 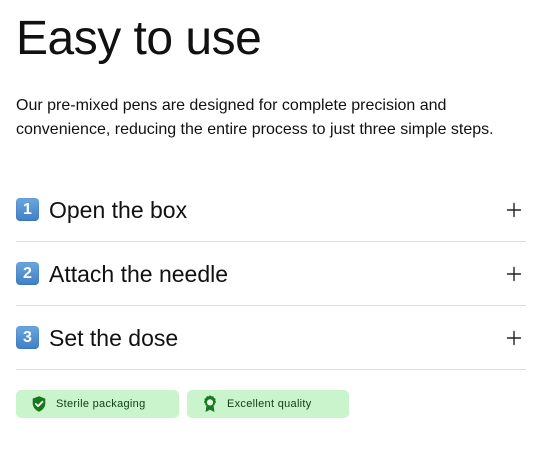 I want to click on step-content: 1 Open the box, so click(x=101, y=210).